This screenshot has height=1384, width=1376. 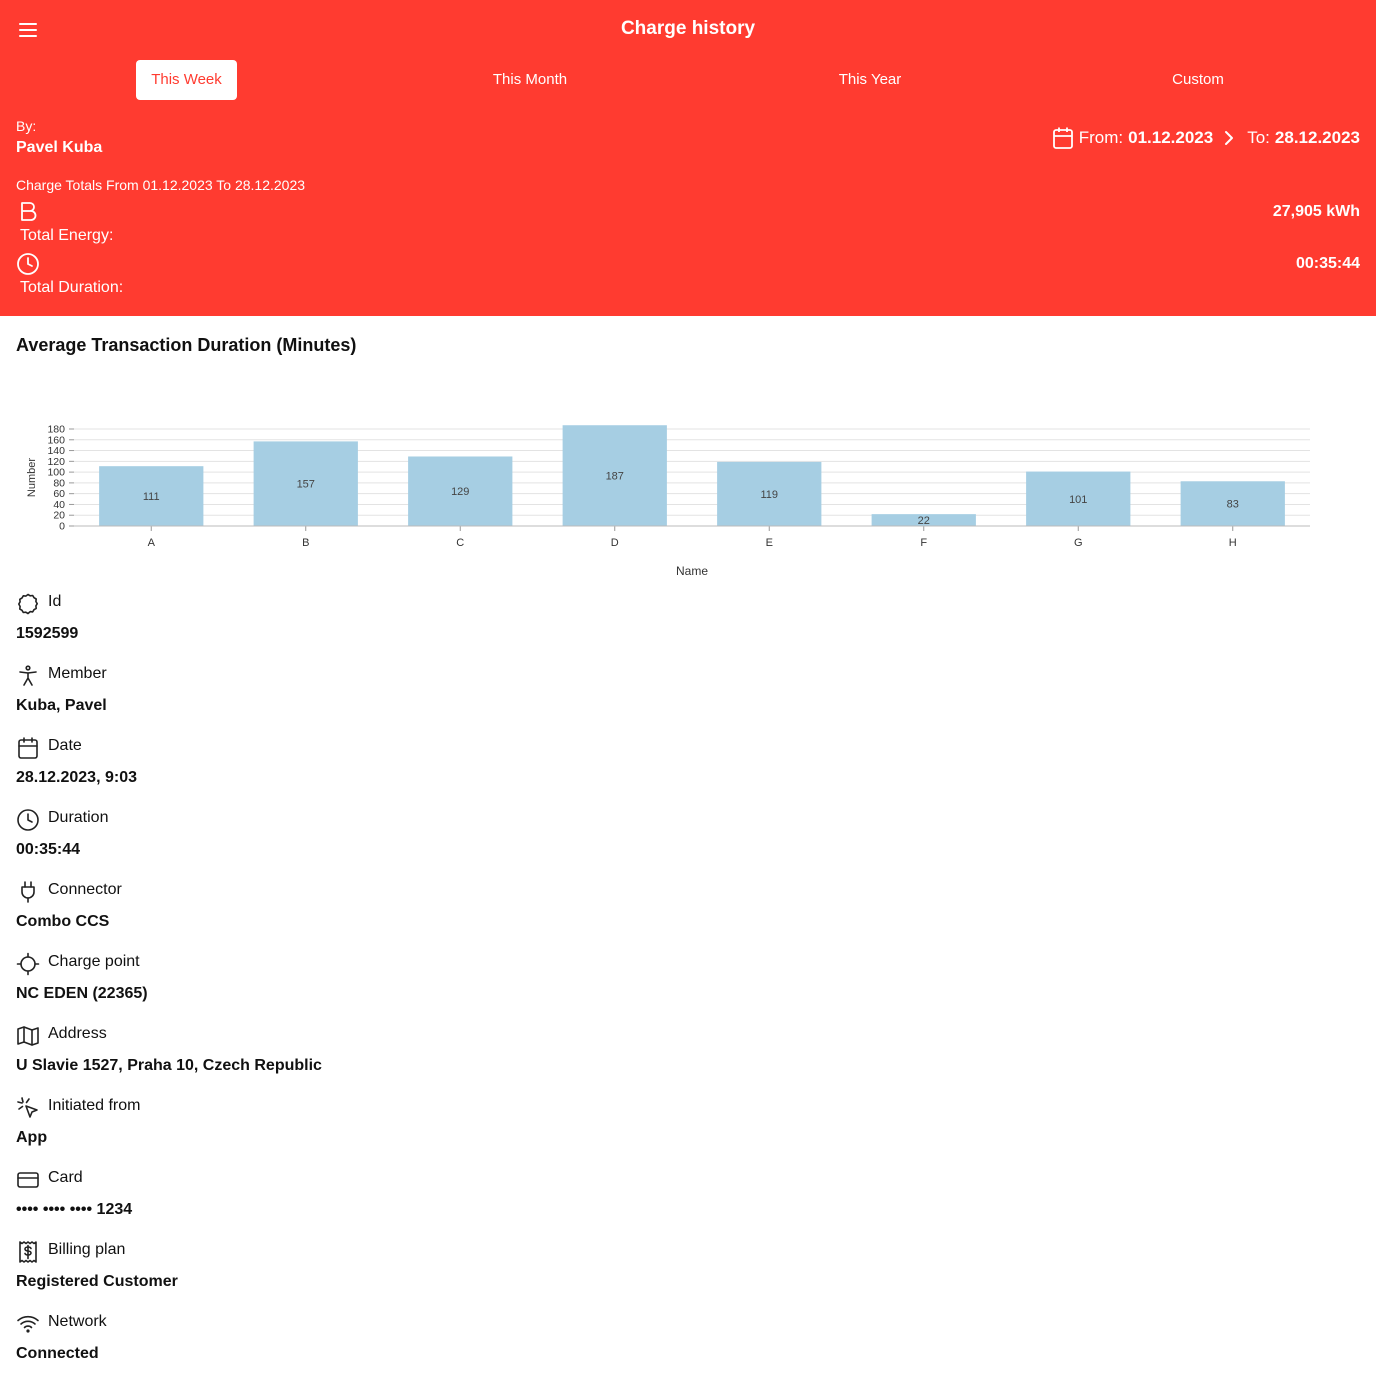 What do you see at coordinates (59, 505) in the screenshot?
I see `y-tick-label: 40` at bounding box center [59, 505].